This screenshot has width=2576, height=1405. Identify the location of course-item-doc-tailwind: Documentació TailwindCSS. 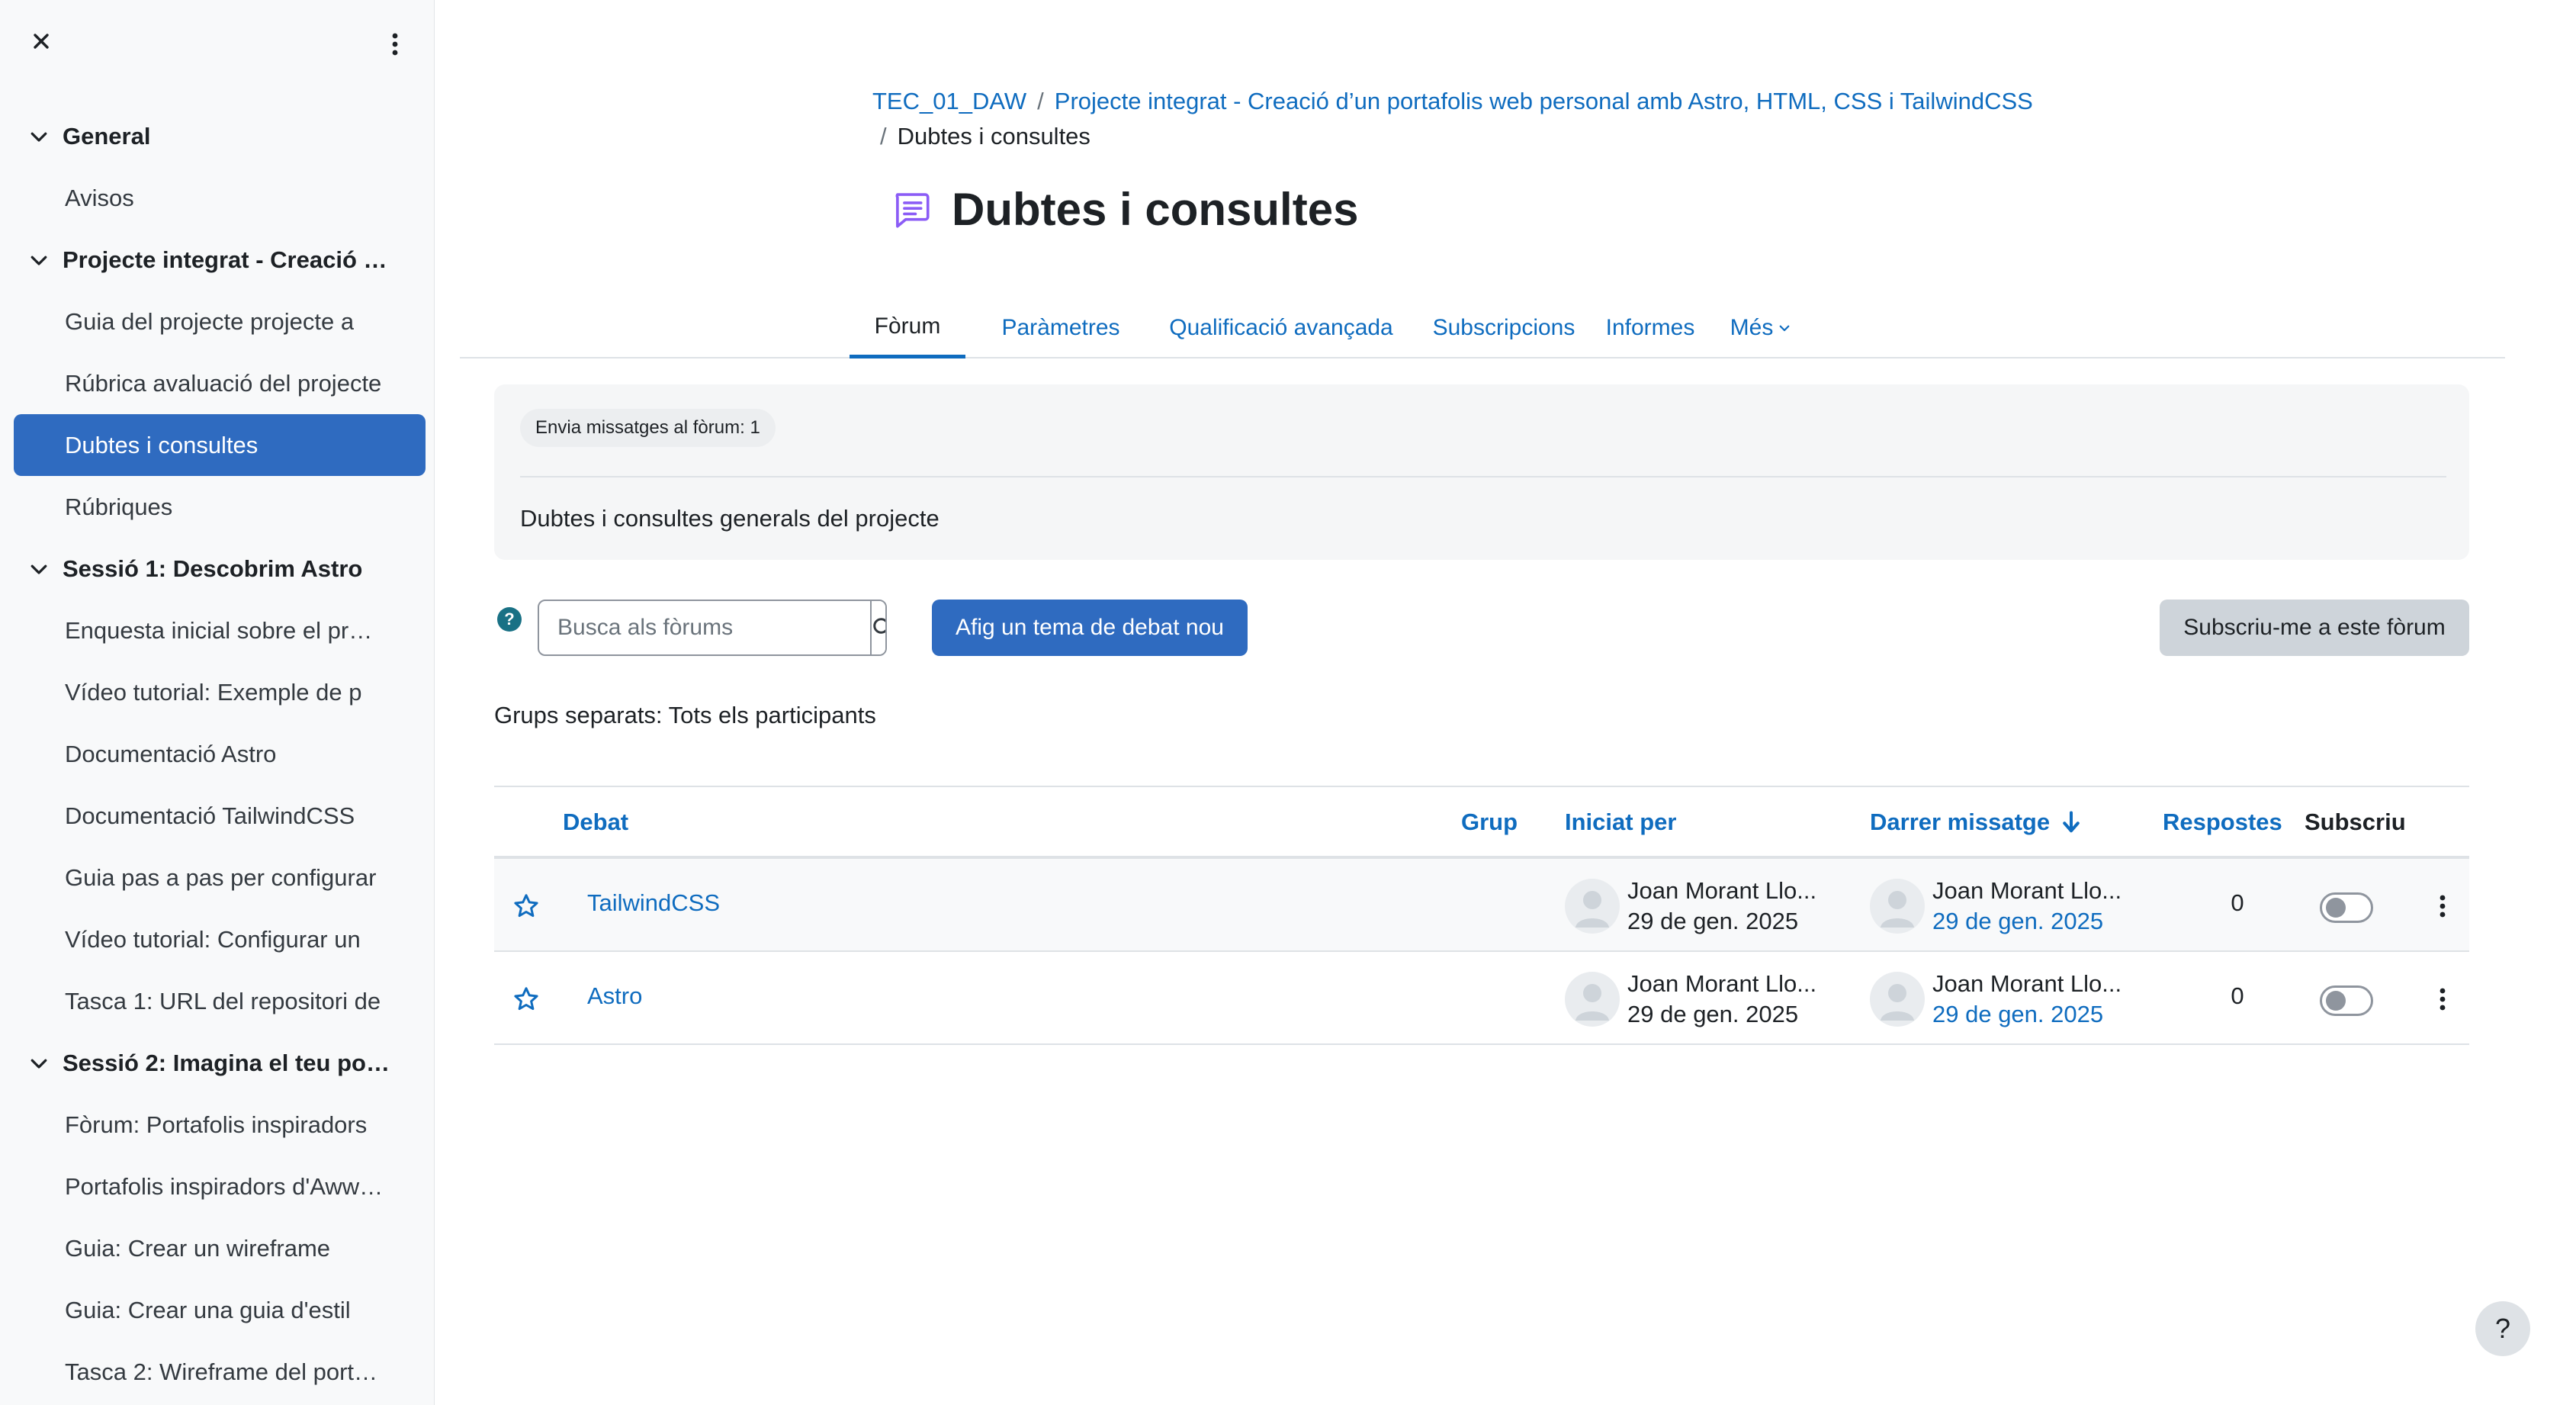
(220, 816).